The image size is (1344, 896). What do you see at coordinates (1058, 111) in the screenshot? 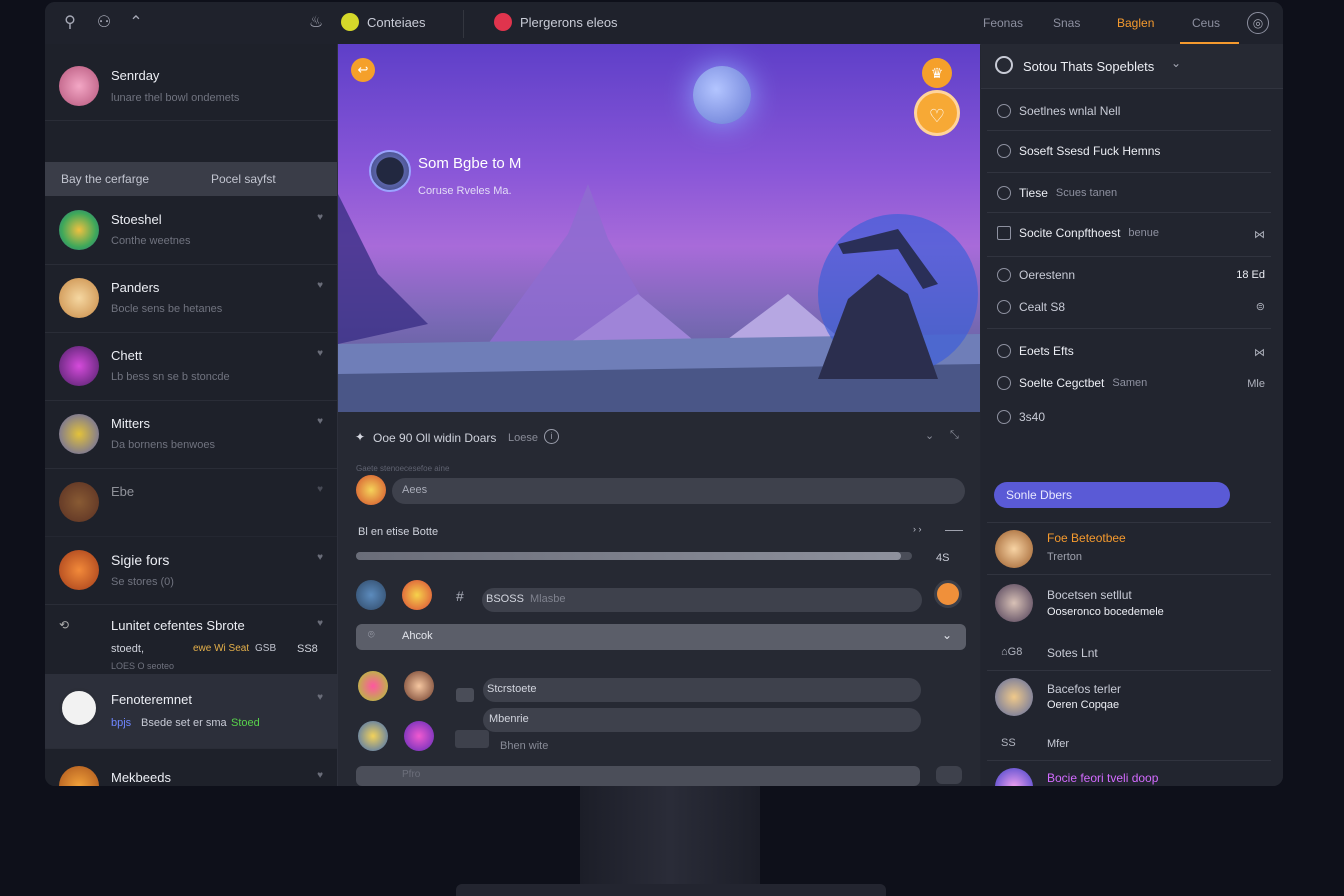
I see `panel-item: Soetlnes wnlal Nell` at bounding box center [1058, 111].